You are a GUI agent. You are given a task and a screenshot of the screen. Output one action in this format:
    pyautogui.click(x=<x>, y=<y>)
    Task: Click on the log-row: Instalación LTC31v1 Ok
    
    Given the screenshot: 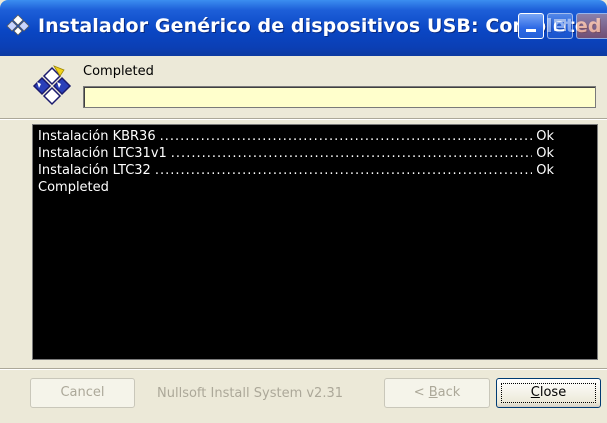 What is the action you would take?
    pyautogui.click(x=315, y=153)
    